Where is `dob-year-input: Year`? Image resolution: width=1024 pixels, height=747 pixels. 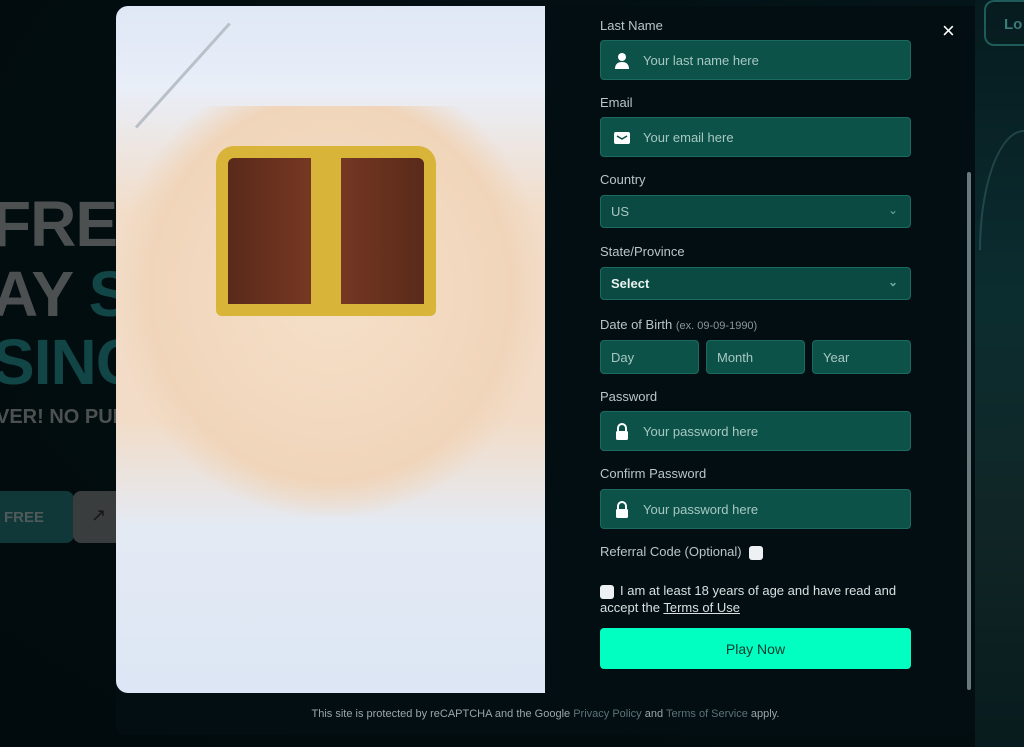
dob-year-input: Year is located at coordinates (861, 357).